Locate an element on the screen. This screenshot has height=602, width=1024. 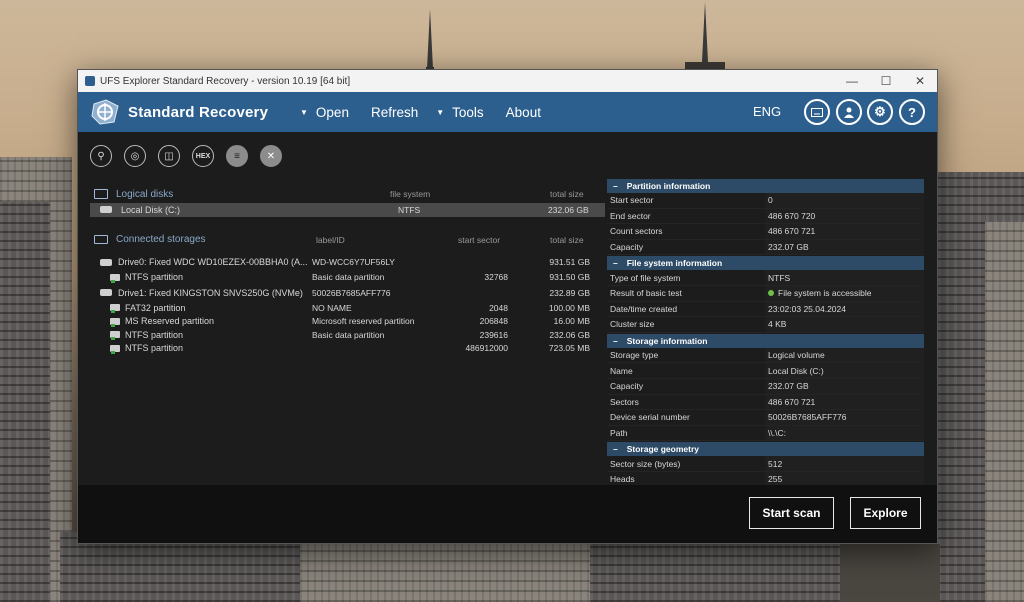
label-id: WD-WCC6Y7UF56LY is located at coordinates (353, 262).